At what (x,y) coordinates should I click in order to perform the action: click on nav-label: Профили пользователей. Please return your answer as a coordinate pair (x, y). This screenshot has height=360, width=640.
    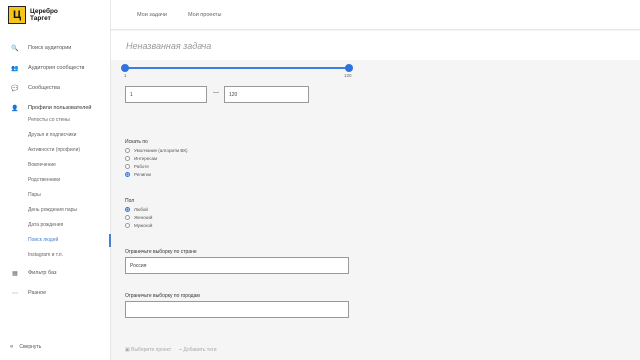
    Looking at the image, I should click on (60, 108).